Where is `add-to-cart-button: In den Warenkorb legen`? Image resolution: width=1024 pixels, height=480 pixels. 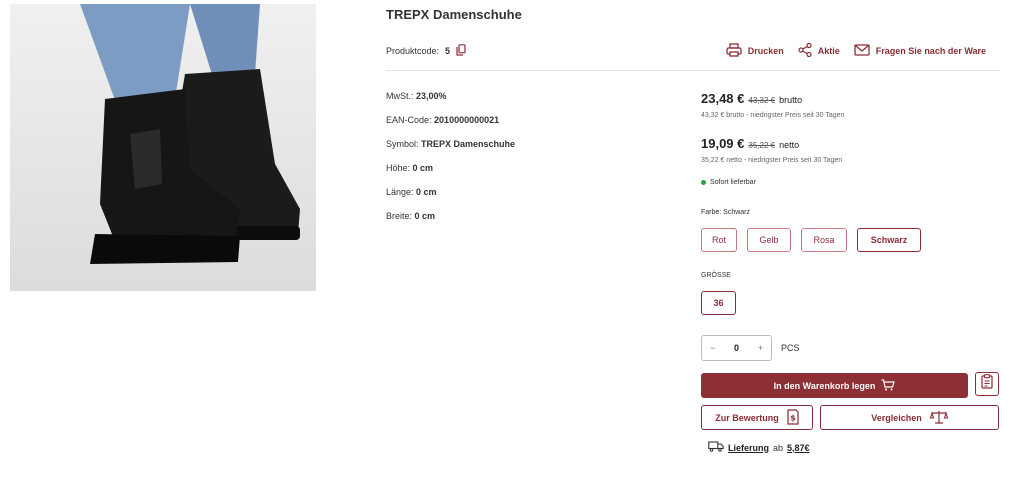 add-to-cart-button: In den Warenkorb legen is located at coordinates (834, 385).